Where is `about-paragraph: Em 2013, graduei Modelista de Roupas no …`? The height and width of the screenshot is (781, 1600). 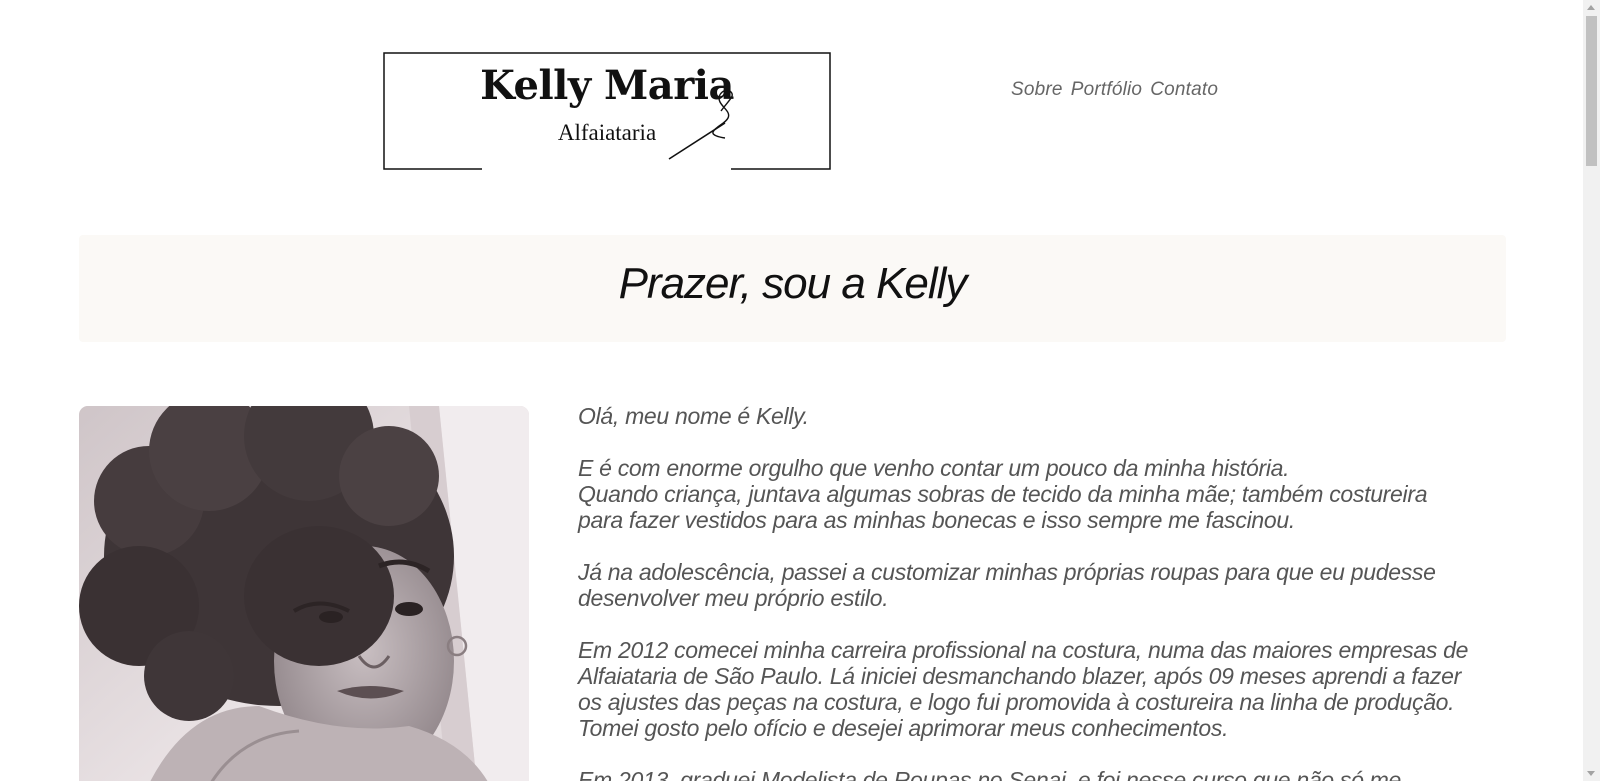 about-paragraph: Em 2013, graduei Modelista de Roupas no … is located at coordinates (990, 774).